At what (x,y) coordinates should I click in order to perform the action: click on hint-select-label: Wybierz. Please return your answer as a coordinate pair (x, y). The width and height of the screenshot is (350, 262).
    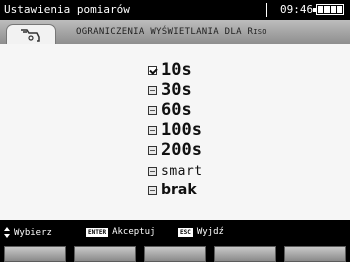
    Looking at the image, I should click on (33, 232).